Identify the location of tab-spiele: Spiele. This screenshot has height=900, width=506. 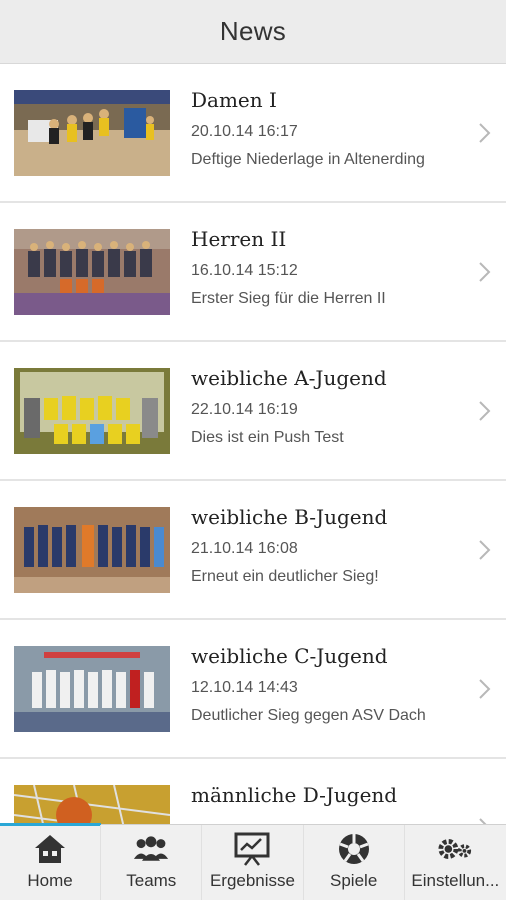
(354, 862).